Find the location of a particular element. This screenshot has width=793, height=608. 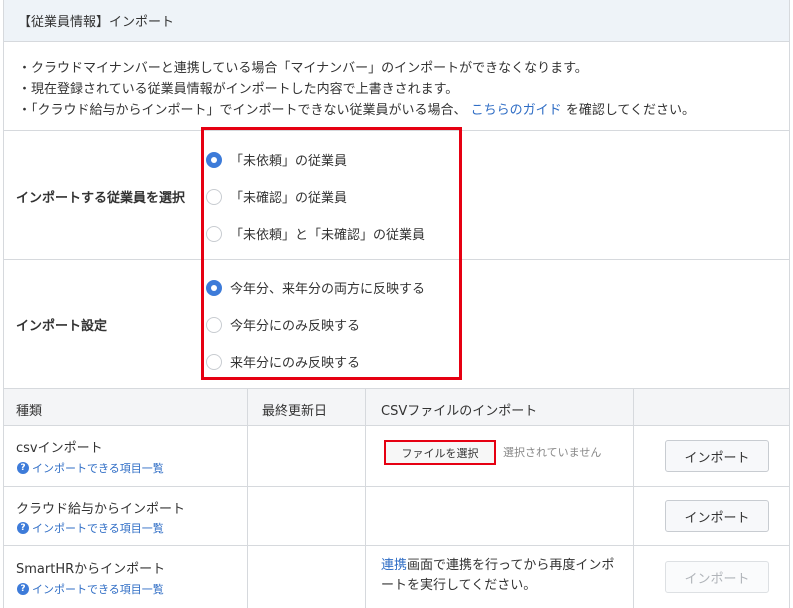

highlight-box is located at coordinates (331, 253).